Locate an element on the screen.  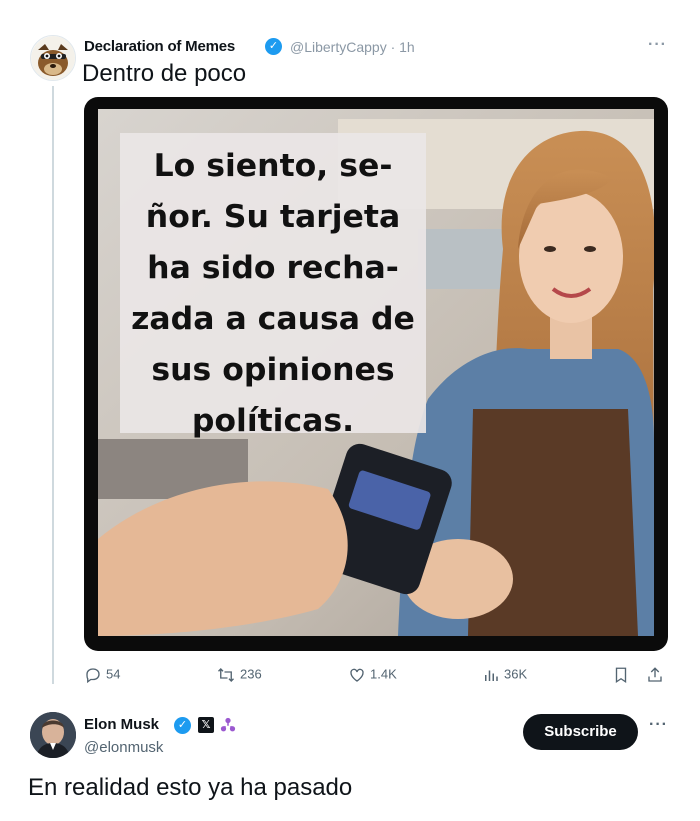
share-button is located at coordinates (657, 675).